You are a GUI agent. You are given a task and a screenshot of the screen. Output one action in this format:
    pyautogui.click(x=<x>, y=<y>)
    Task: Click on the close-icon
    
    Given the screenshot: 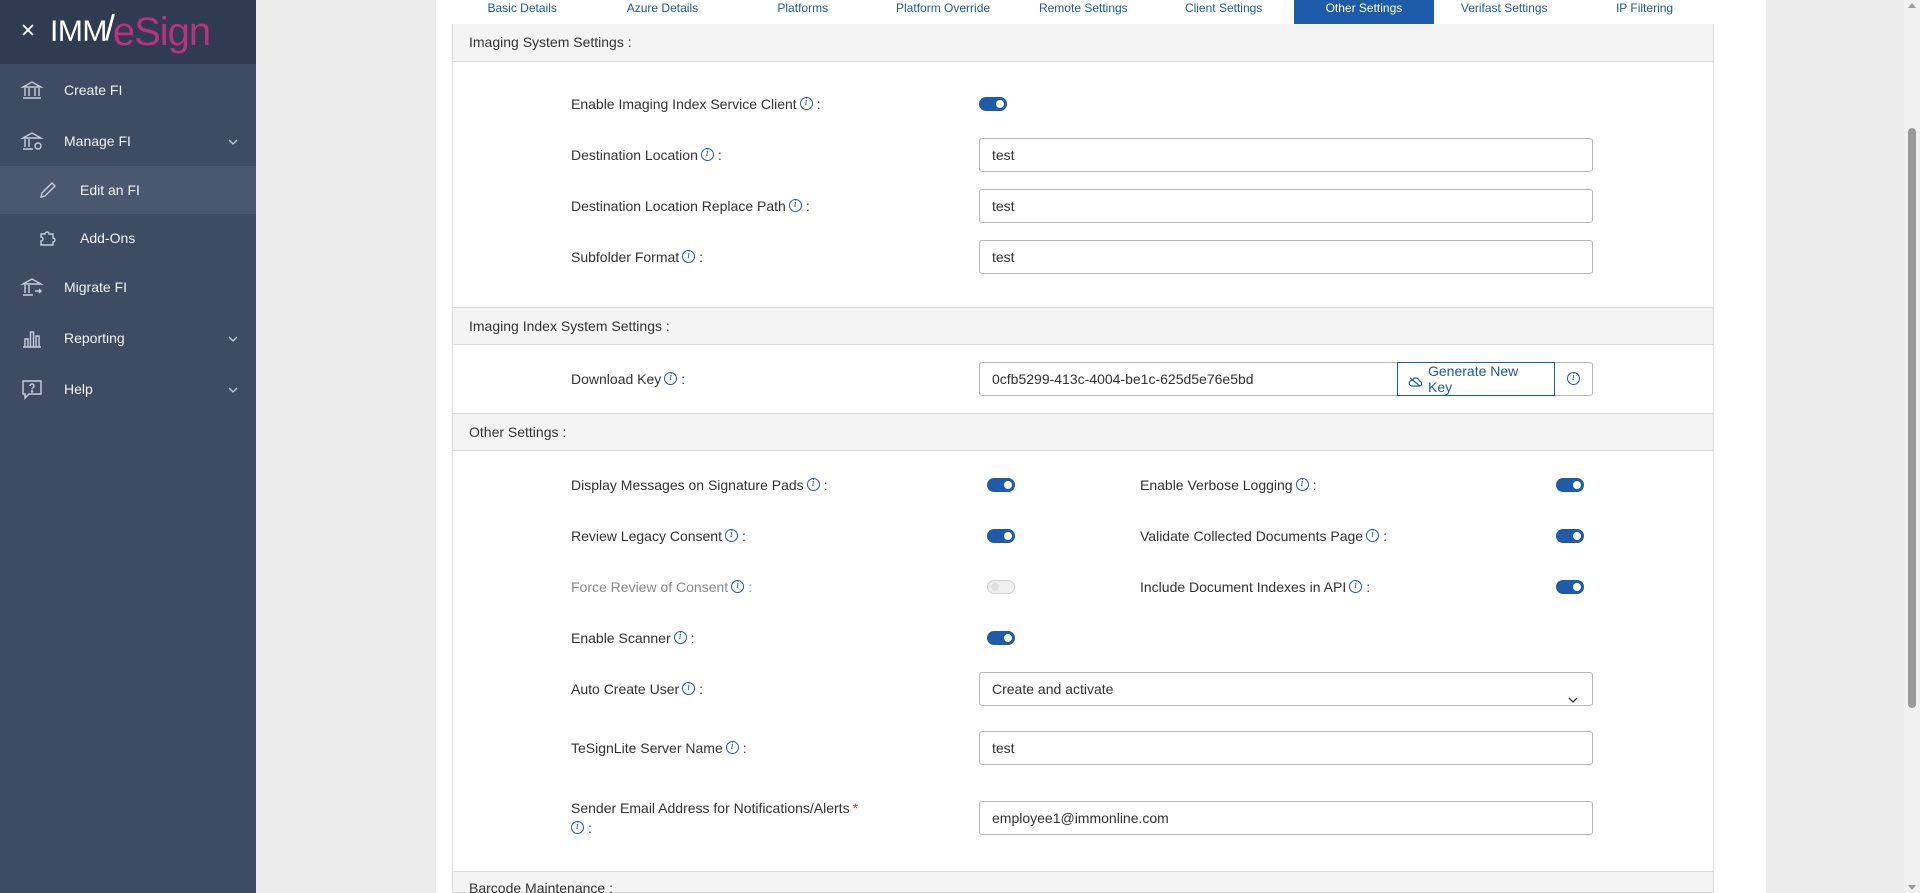 What is the action you would take?
    pyautogui.click(x=28, y=30)
    